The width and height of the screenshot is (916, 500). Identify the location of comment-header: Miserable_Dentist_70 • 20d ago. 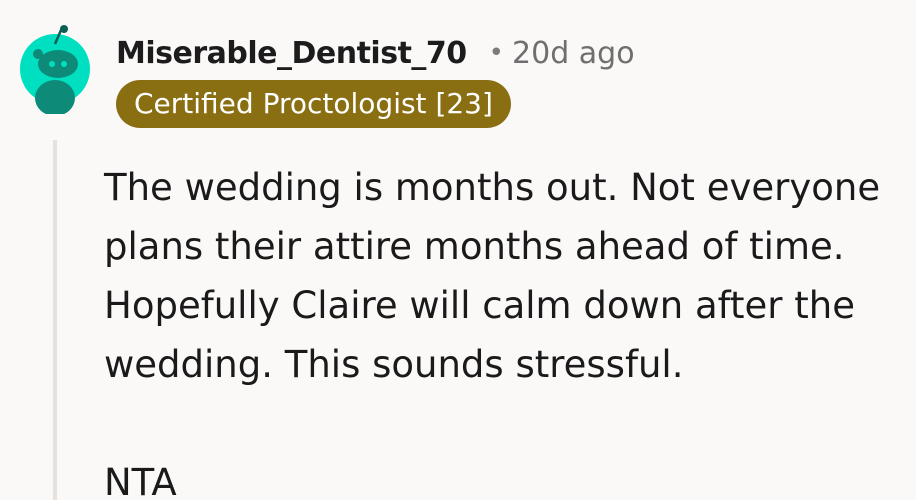
(375, 53).